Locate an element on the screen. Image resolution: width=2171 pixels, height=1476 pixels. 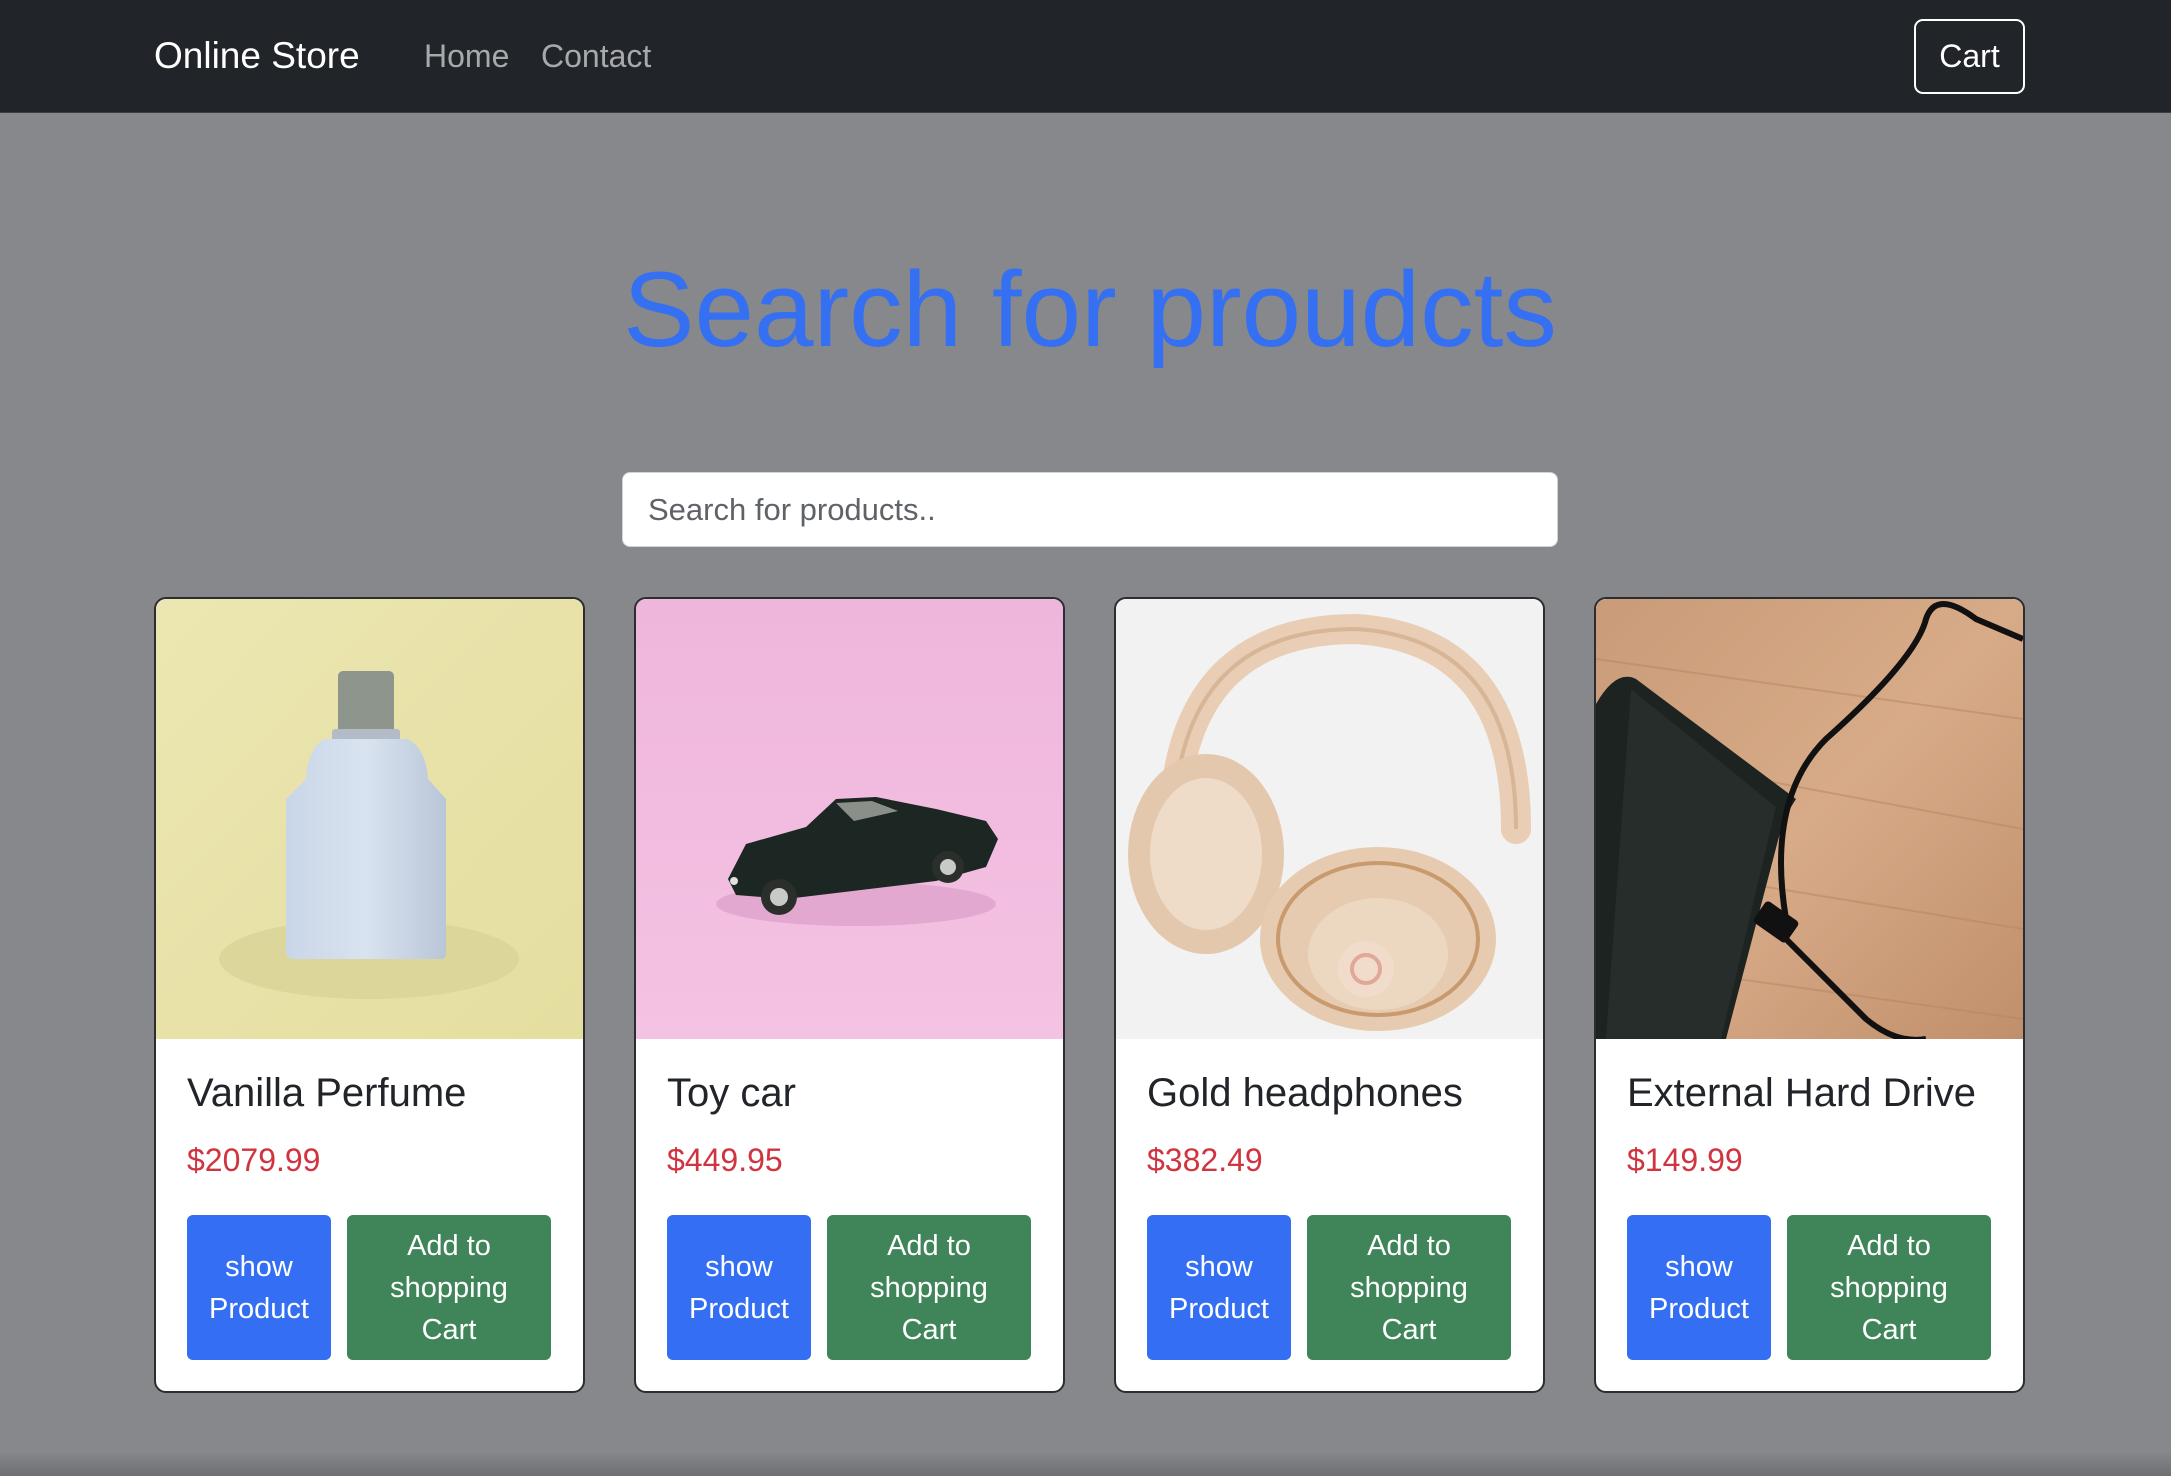
perfume-bottle-photo is located at coordinates (369, 819).